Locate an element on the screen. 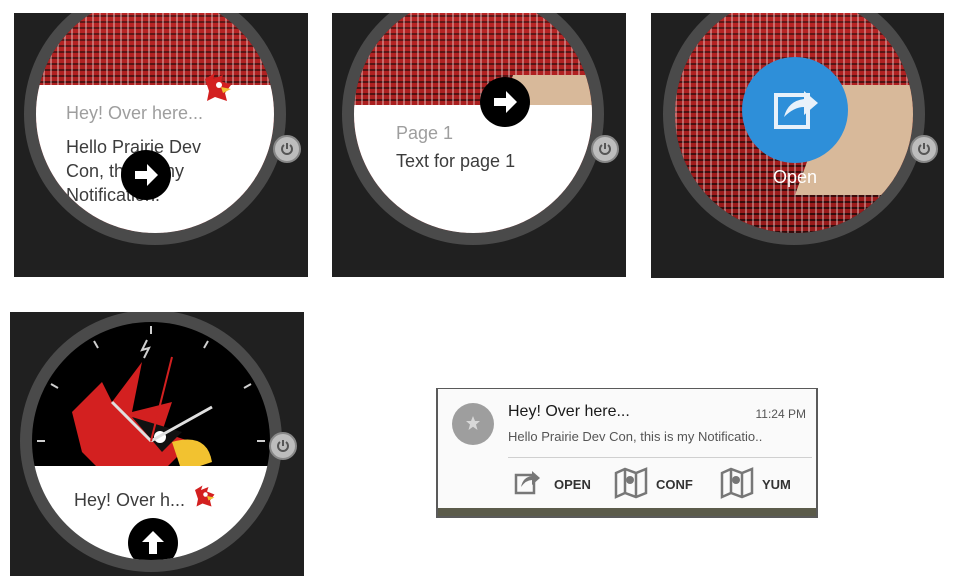 The width and height of the screenshot is (956, 584). watch-face: Page 1 Text for page 1 is located at coordinates (473, 123).